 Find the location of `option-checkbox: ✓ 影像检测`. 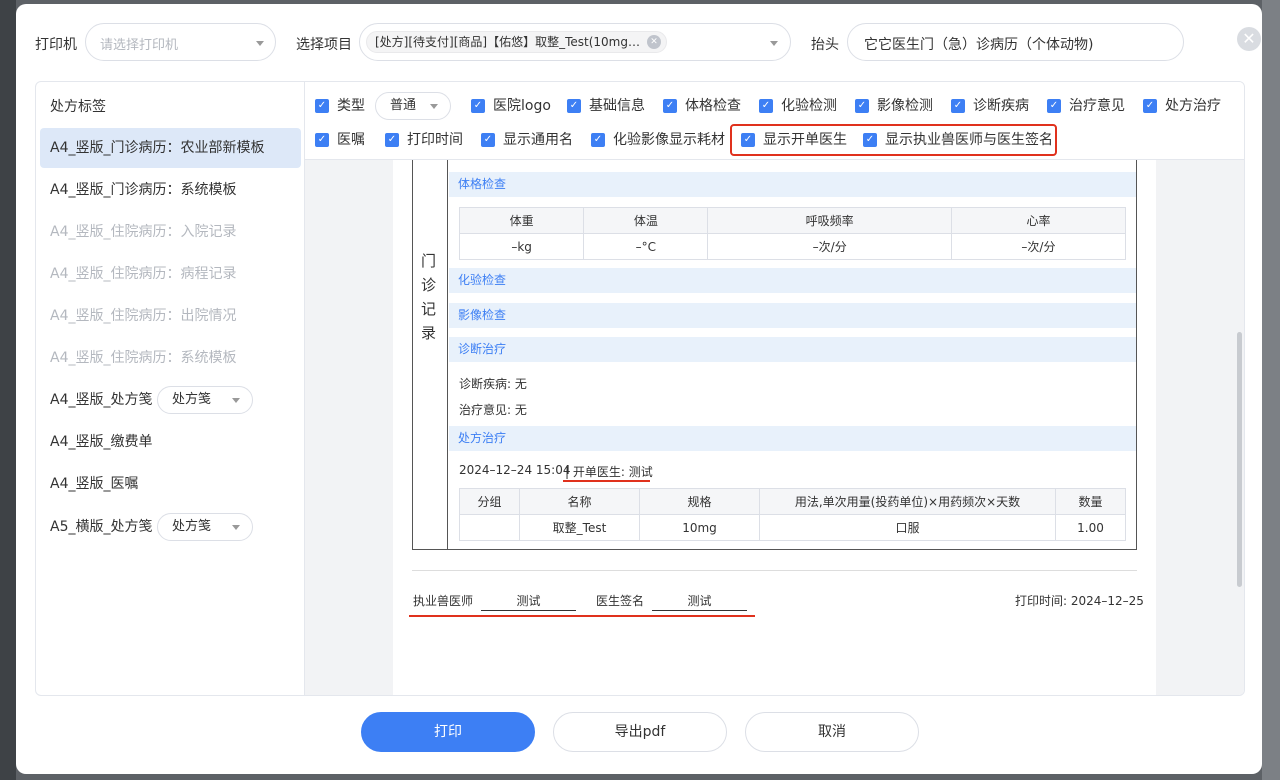

option-checkbox: ✓ 影像检测 is located at coordinates (894, 106).